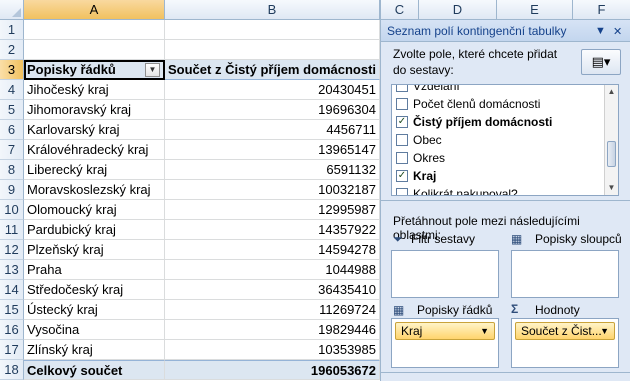  I want to click on row-header: 8, so click(12, 170).